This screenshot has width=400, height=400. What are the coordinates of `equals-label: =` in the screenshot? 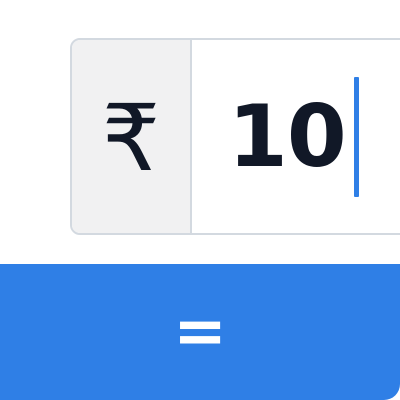 It's located at (200, 332).